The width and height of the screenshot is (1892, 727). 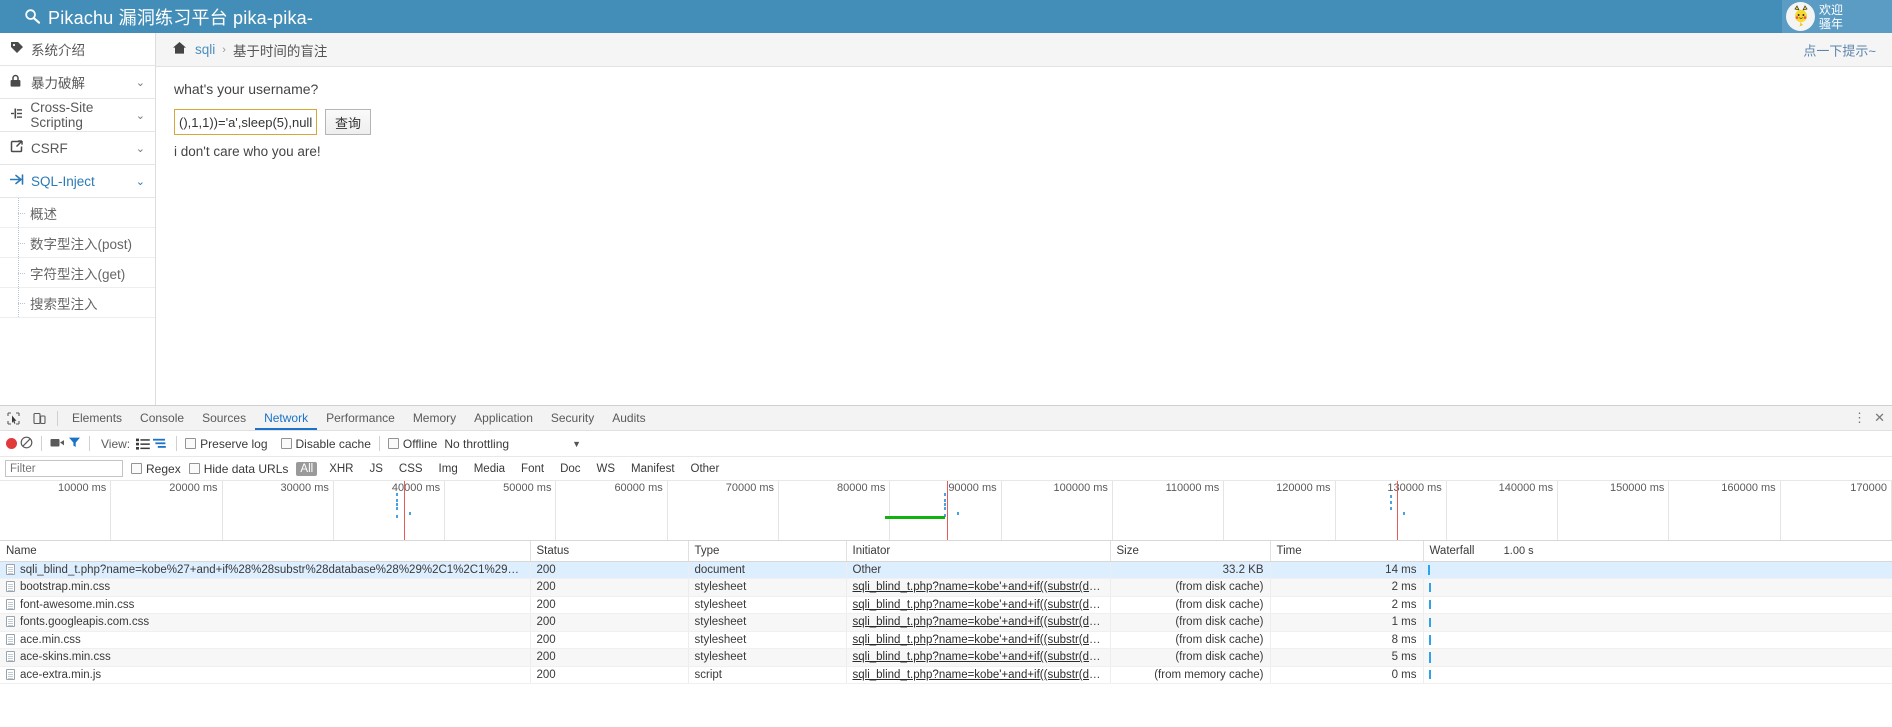 I want to click on tab-memory: Memory, so click(x=434, y=418).